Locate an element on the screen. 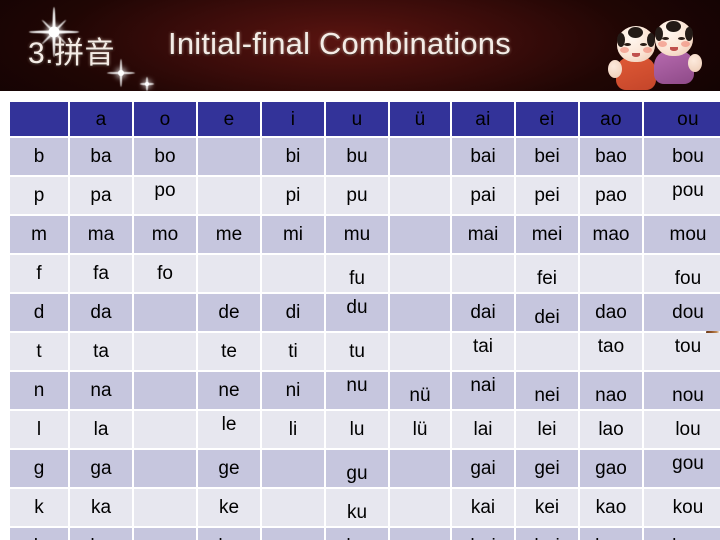 The width and height of the screenshot is (720, 540). table-row: l la le li lu lü lai lei lao lou is located at coordinates (365, 429).